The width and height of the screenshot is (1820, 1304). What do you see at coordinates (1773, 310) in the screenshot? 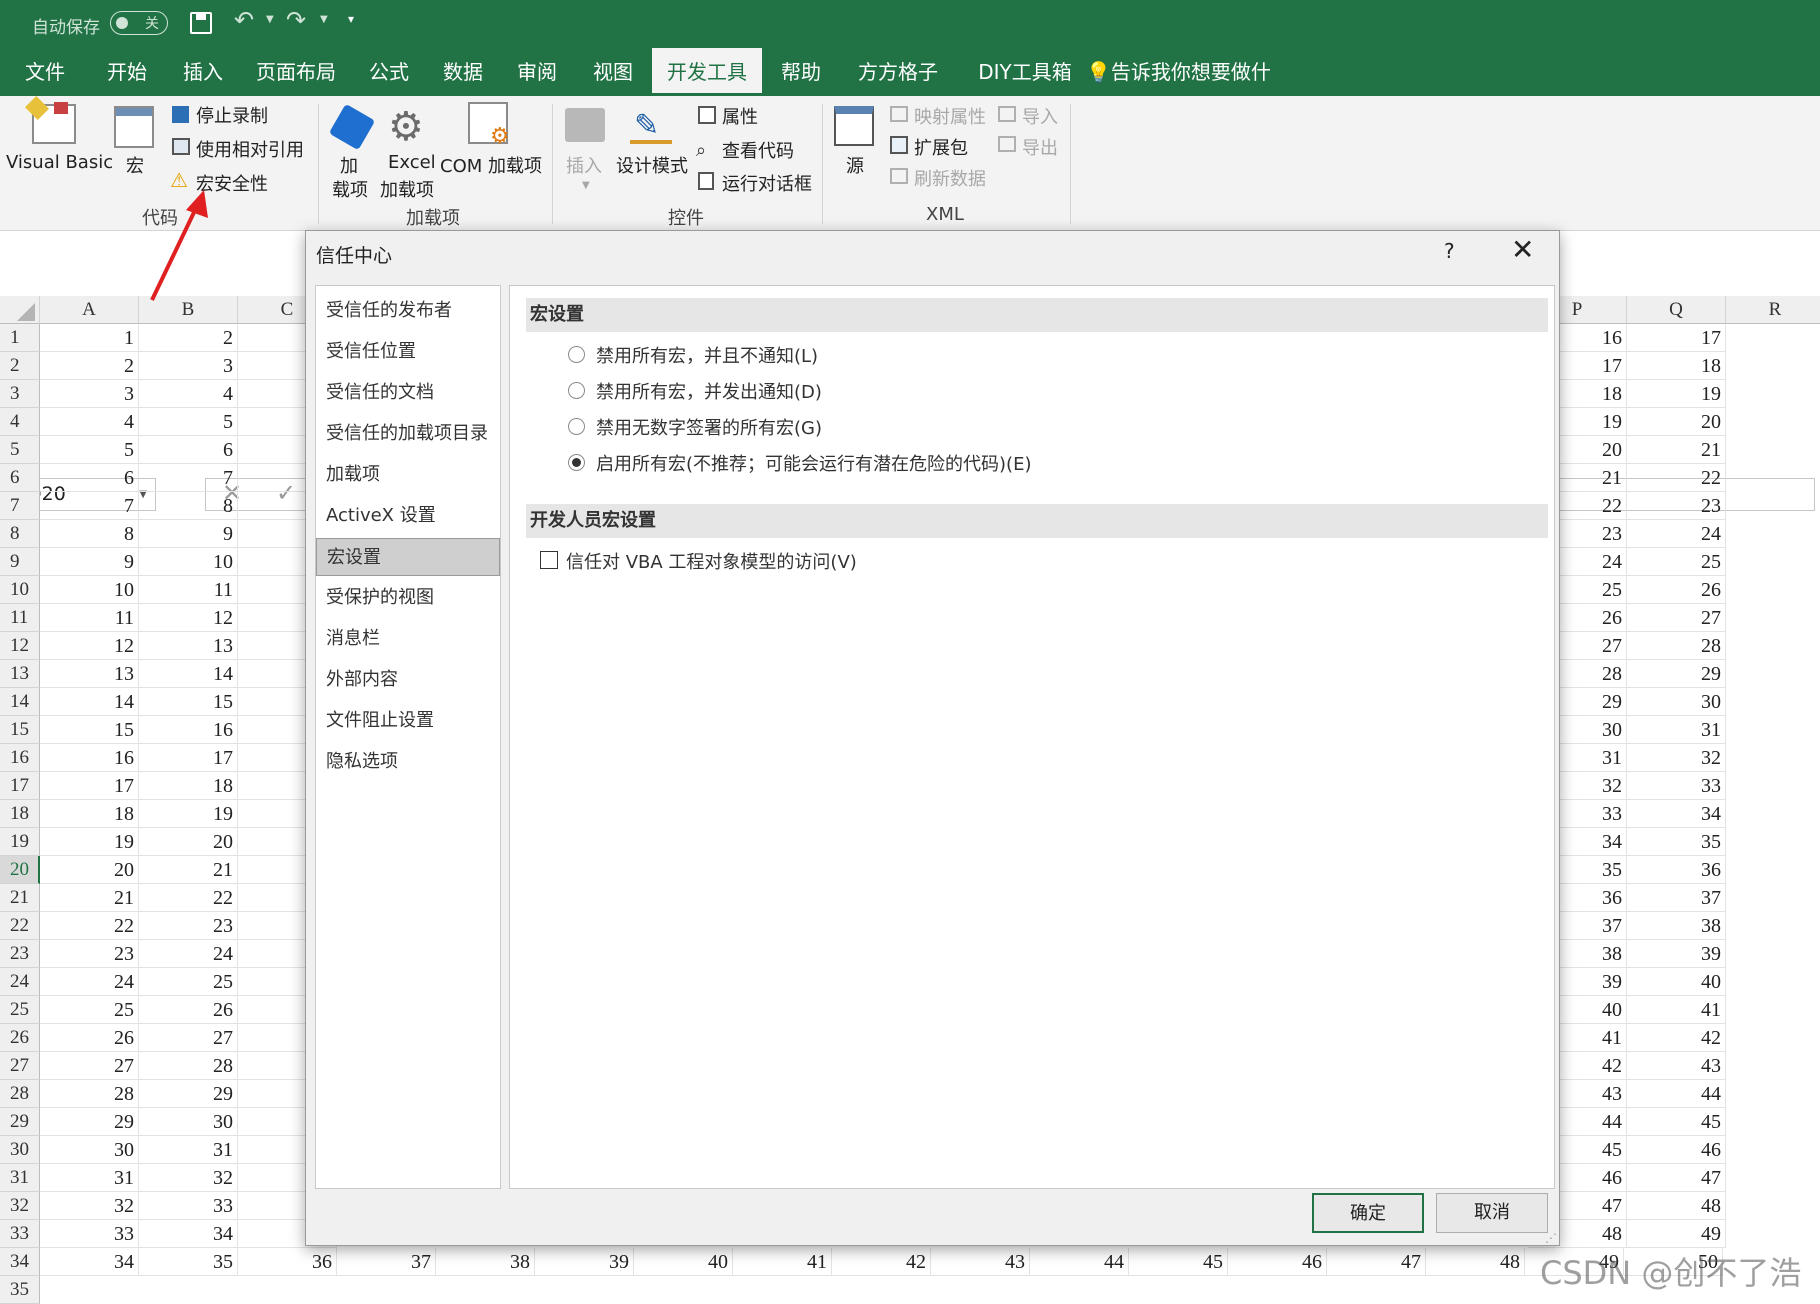
I see `column-header-r: R` at bounding box center [1773, 310].